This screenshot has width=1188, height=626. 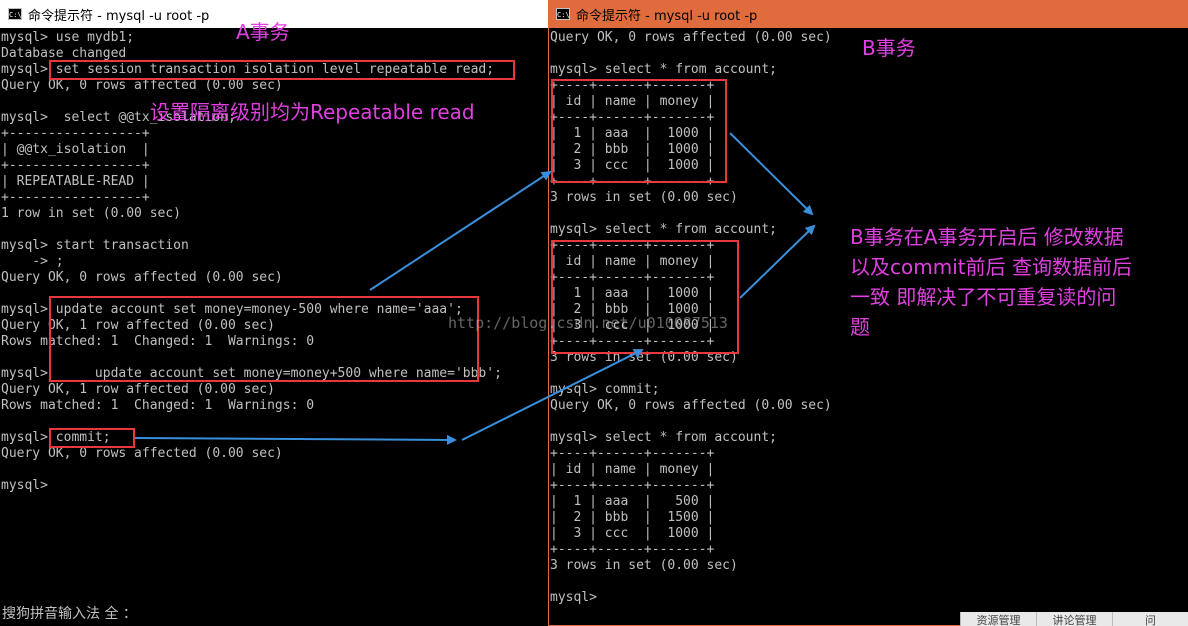 I want to click on note-line: 题, so click(x=860, y=327).